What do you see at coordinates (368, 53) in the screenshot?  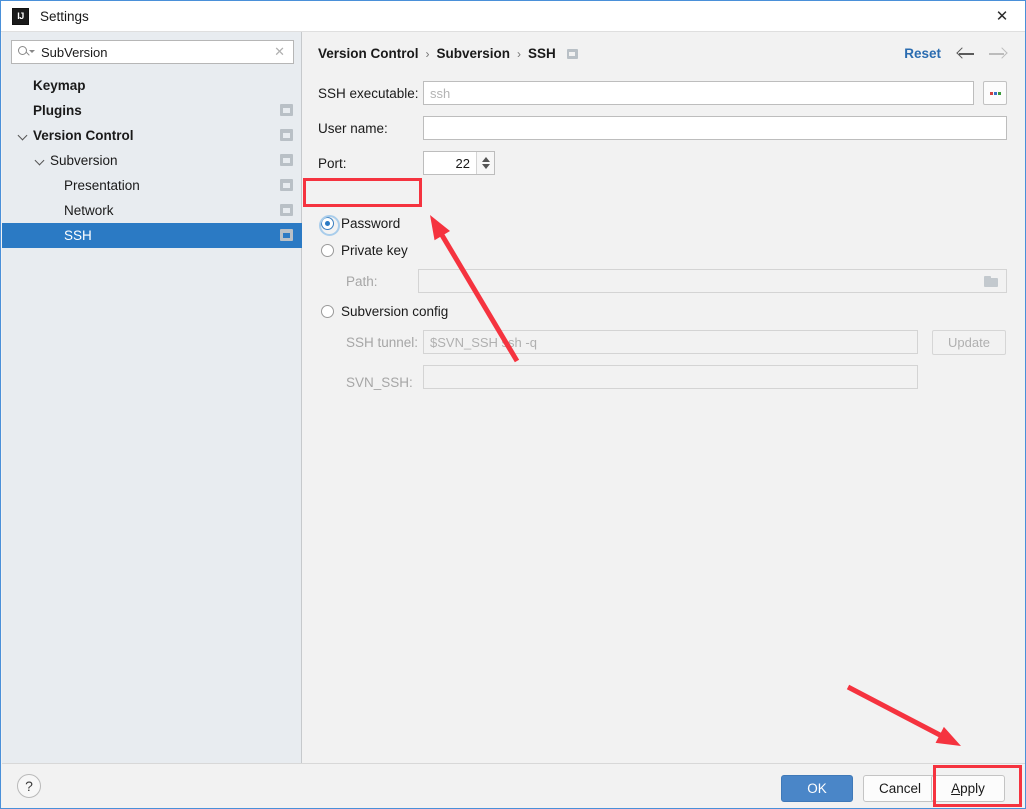 I see `breadcrumb-item-0: Version Control` at bounding box center [368, 53].